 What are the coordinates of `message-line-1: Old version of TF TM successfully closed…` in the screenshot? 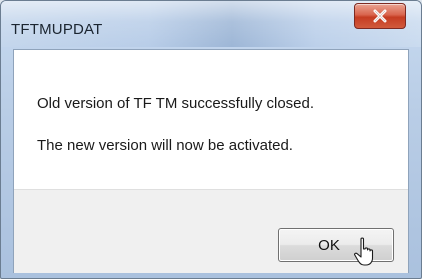 It's located at (176, 103).